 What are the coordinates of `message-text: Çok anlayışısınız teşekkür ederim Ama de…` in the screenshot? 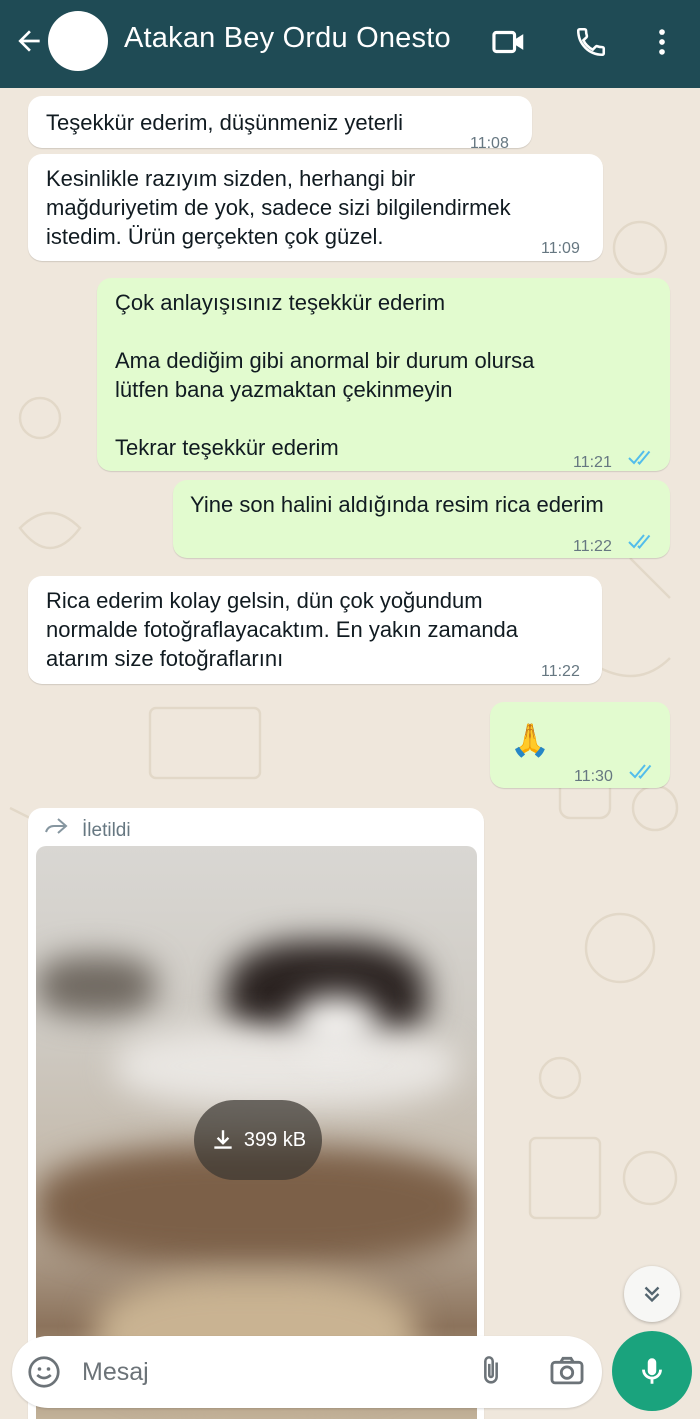 It's located at (325, 375).